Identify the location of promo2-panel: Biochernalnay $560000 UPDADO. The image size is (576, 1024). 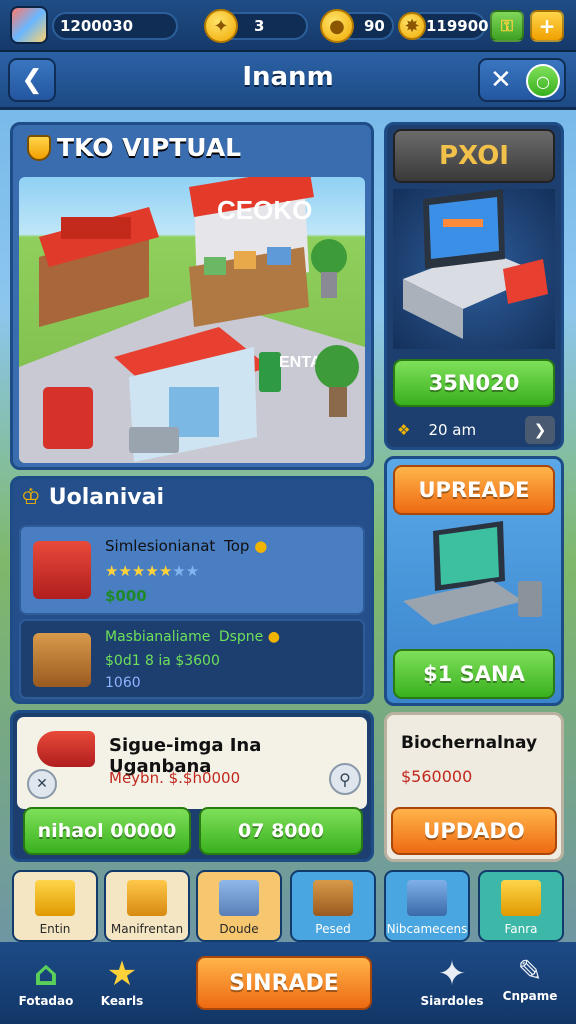
(474, 787).